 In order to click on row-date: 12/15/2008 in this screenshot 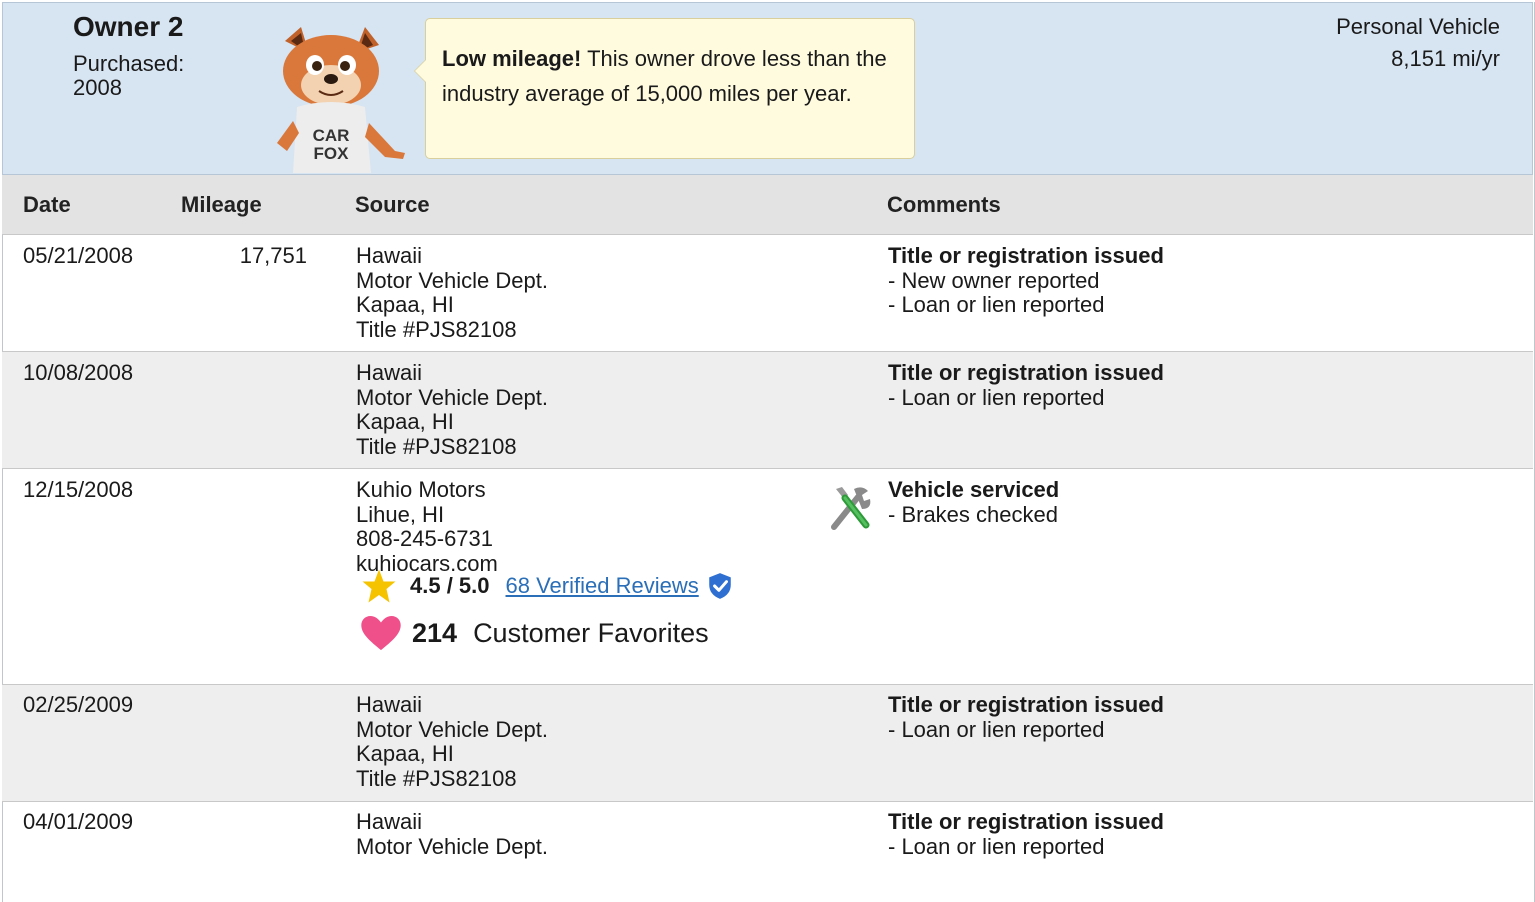, I will do `click(78, 489)`.